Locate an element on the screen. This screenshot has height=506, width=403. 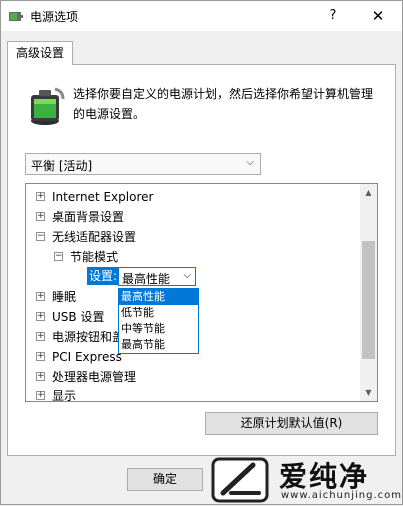
tree-item-label: 处理器电源管理 is located at coordinates (94, 377).